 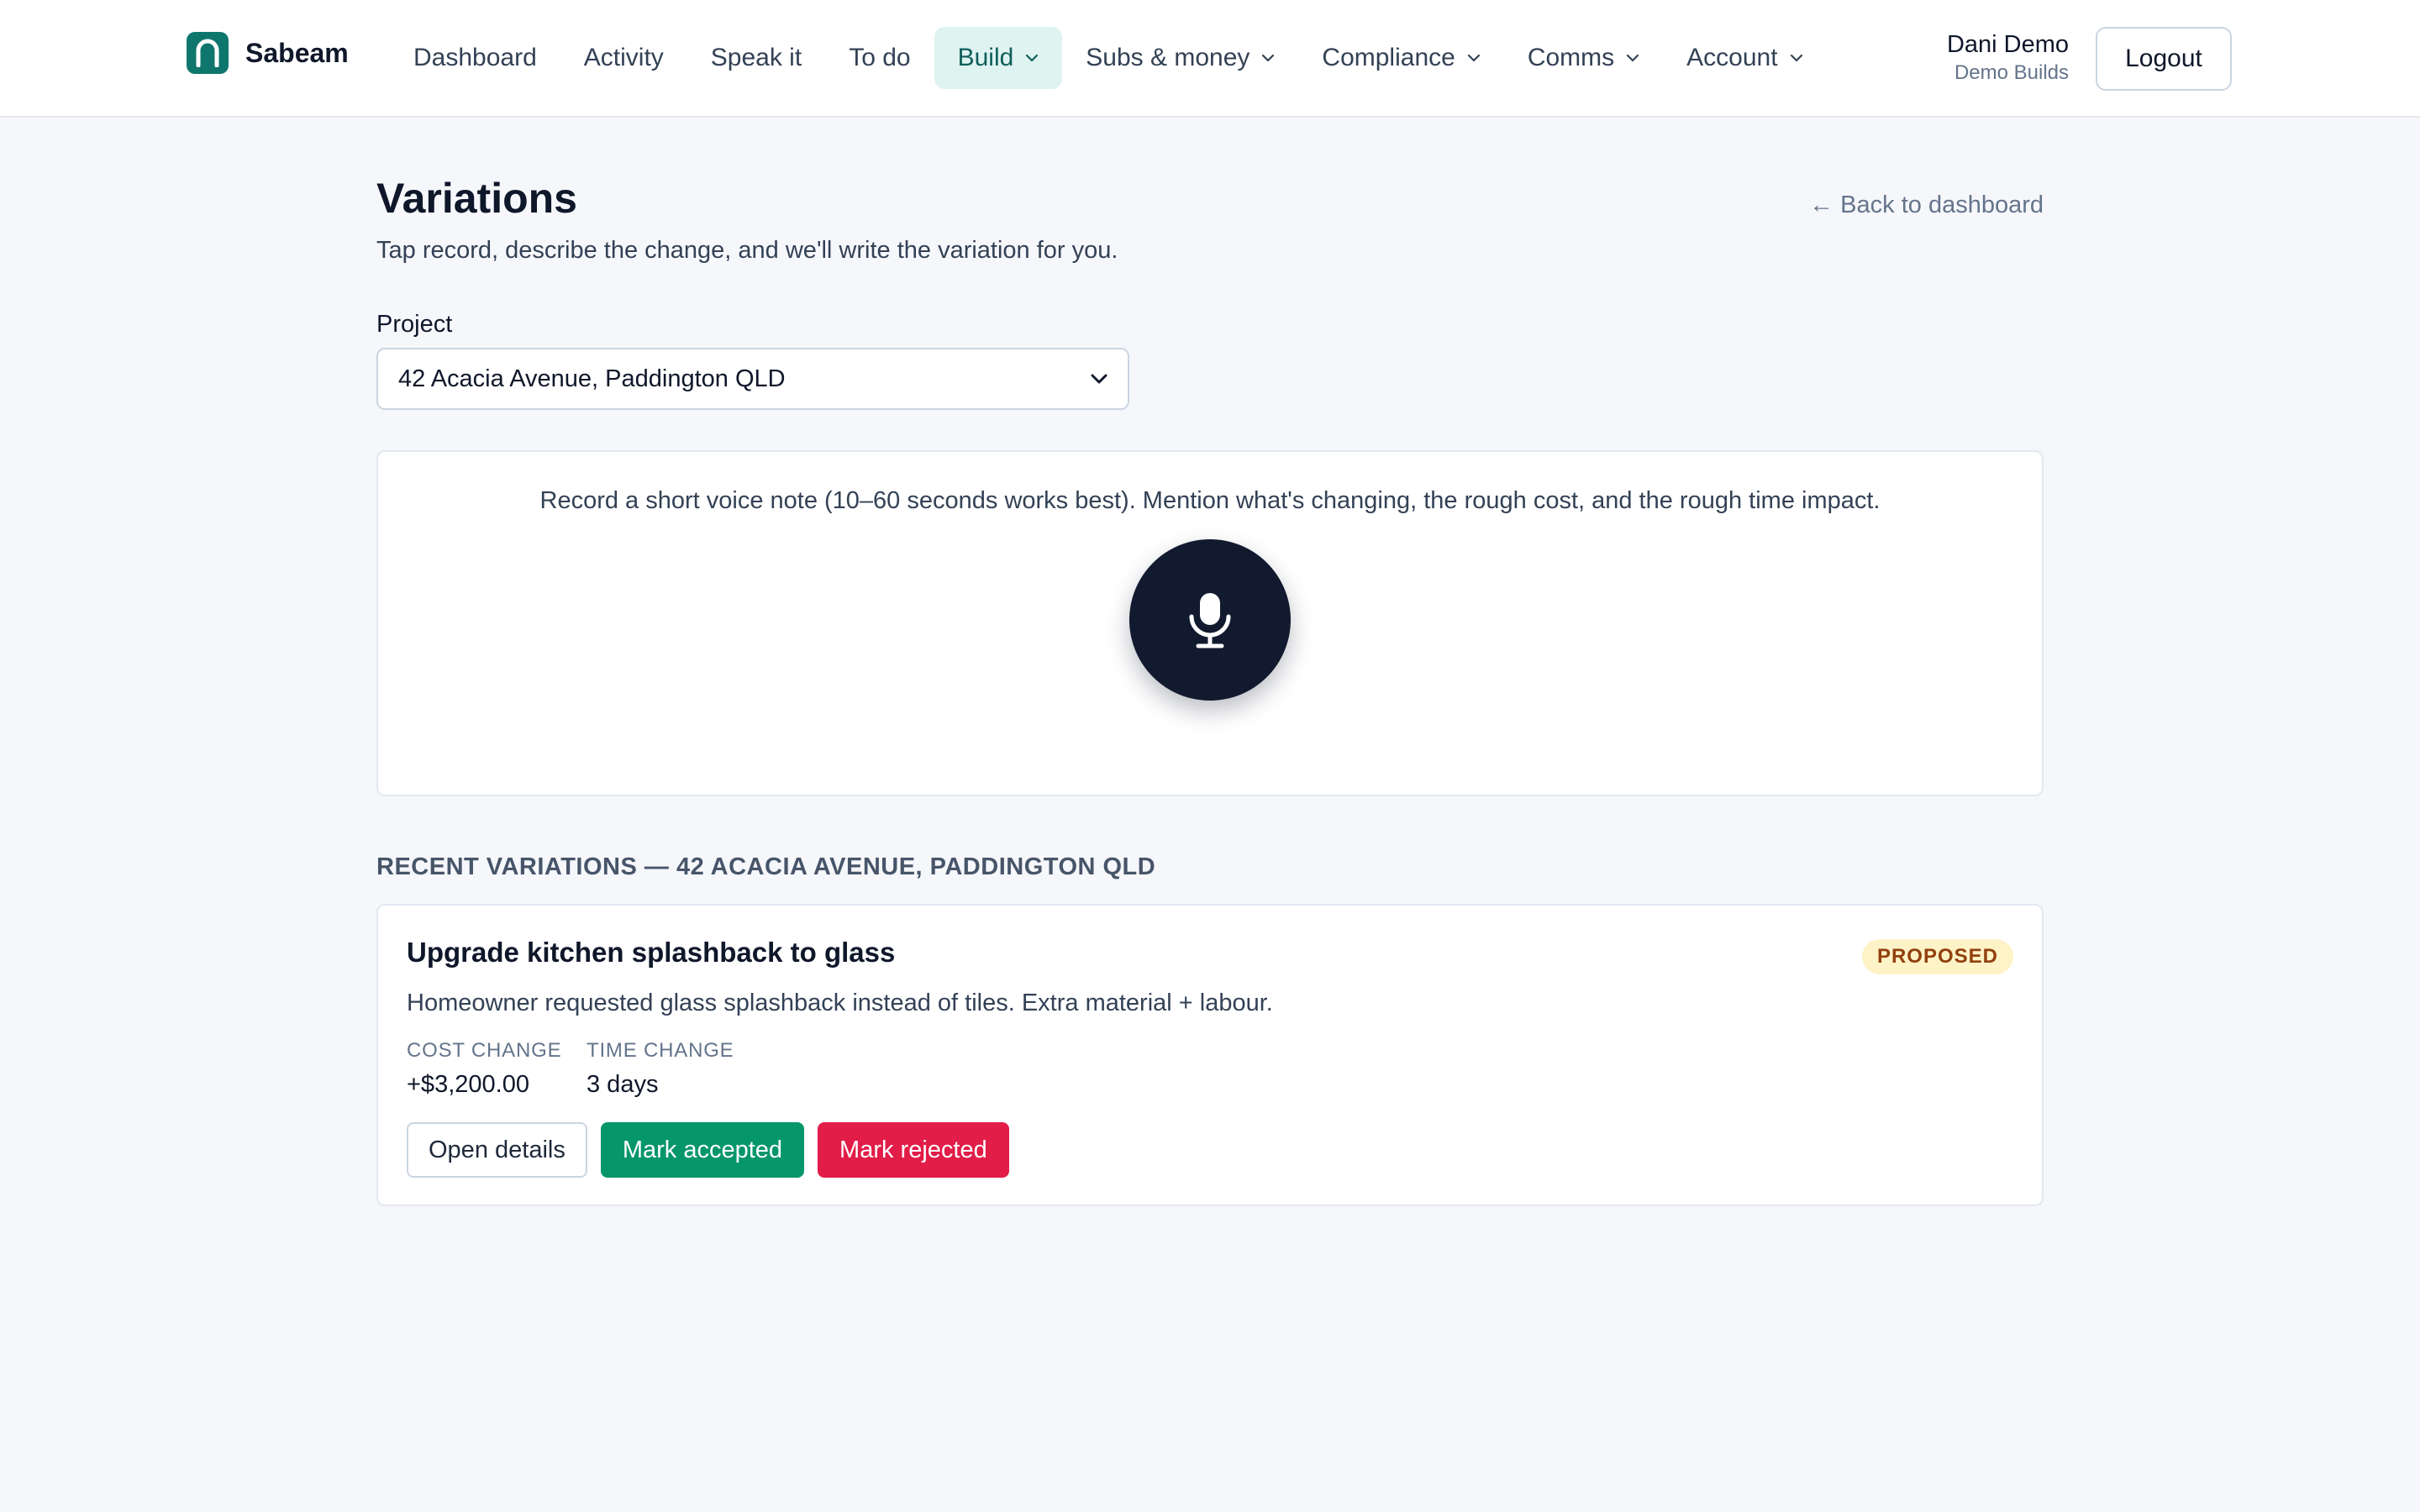 I want to click on user-name: Dani Demo, so click(x=2007, y=44).